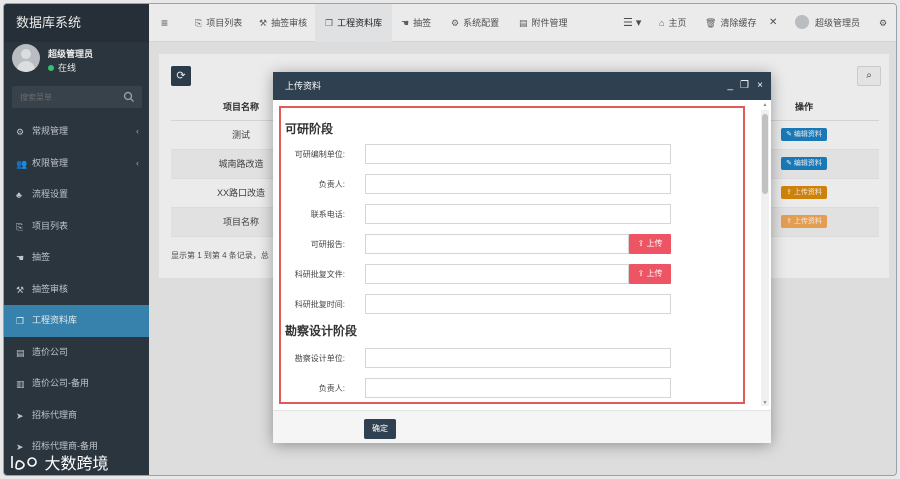 The height and width of the screenshot is (479, 900). I want to click on form-row: 科研批复时间:, so click(511, 305).